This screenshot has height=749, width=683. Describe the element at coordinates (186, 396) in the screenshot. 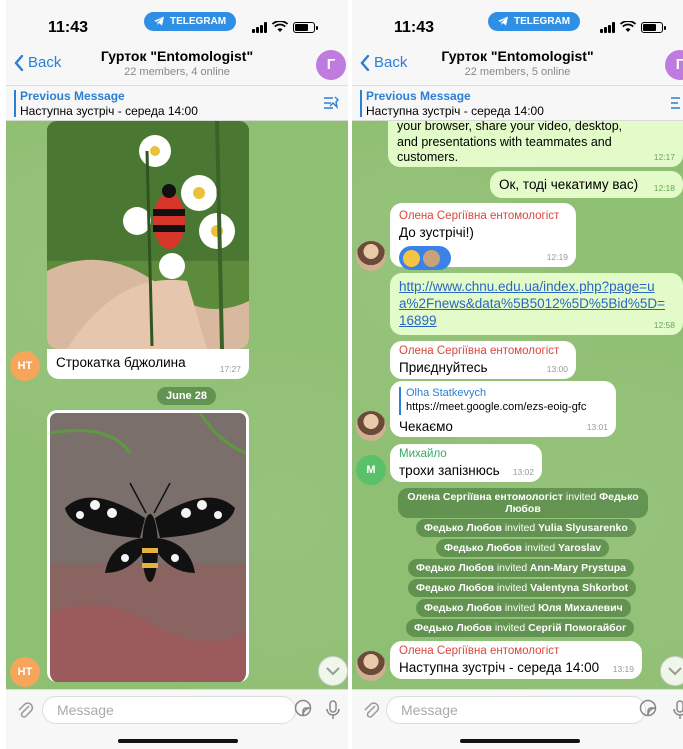

I see `date-separator: June 28` at that location.